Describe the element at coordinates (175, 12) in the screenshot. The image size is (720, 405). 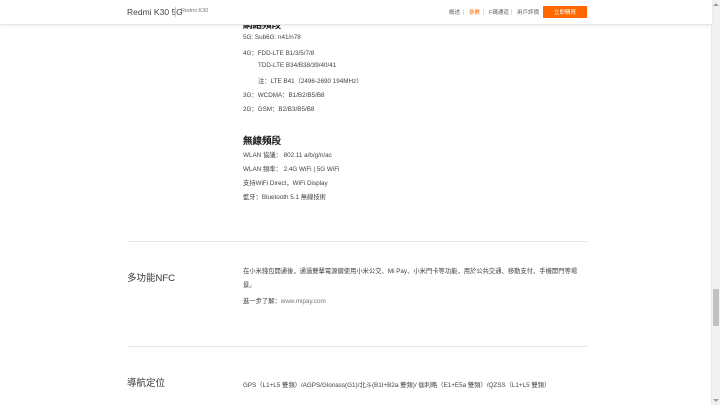
I see `brand-divider` at that location.